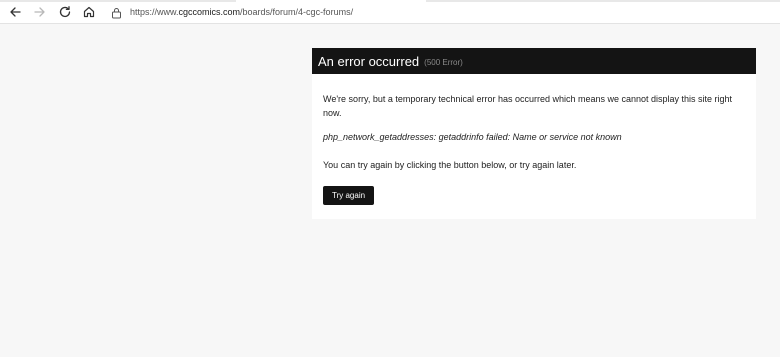 This screenshot has height=357, width=780. What do you see at coordinates (443, 62) in the screenshot?
I see `error-code: (500 Error)` at bounding box center [443, 62].